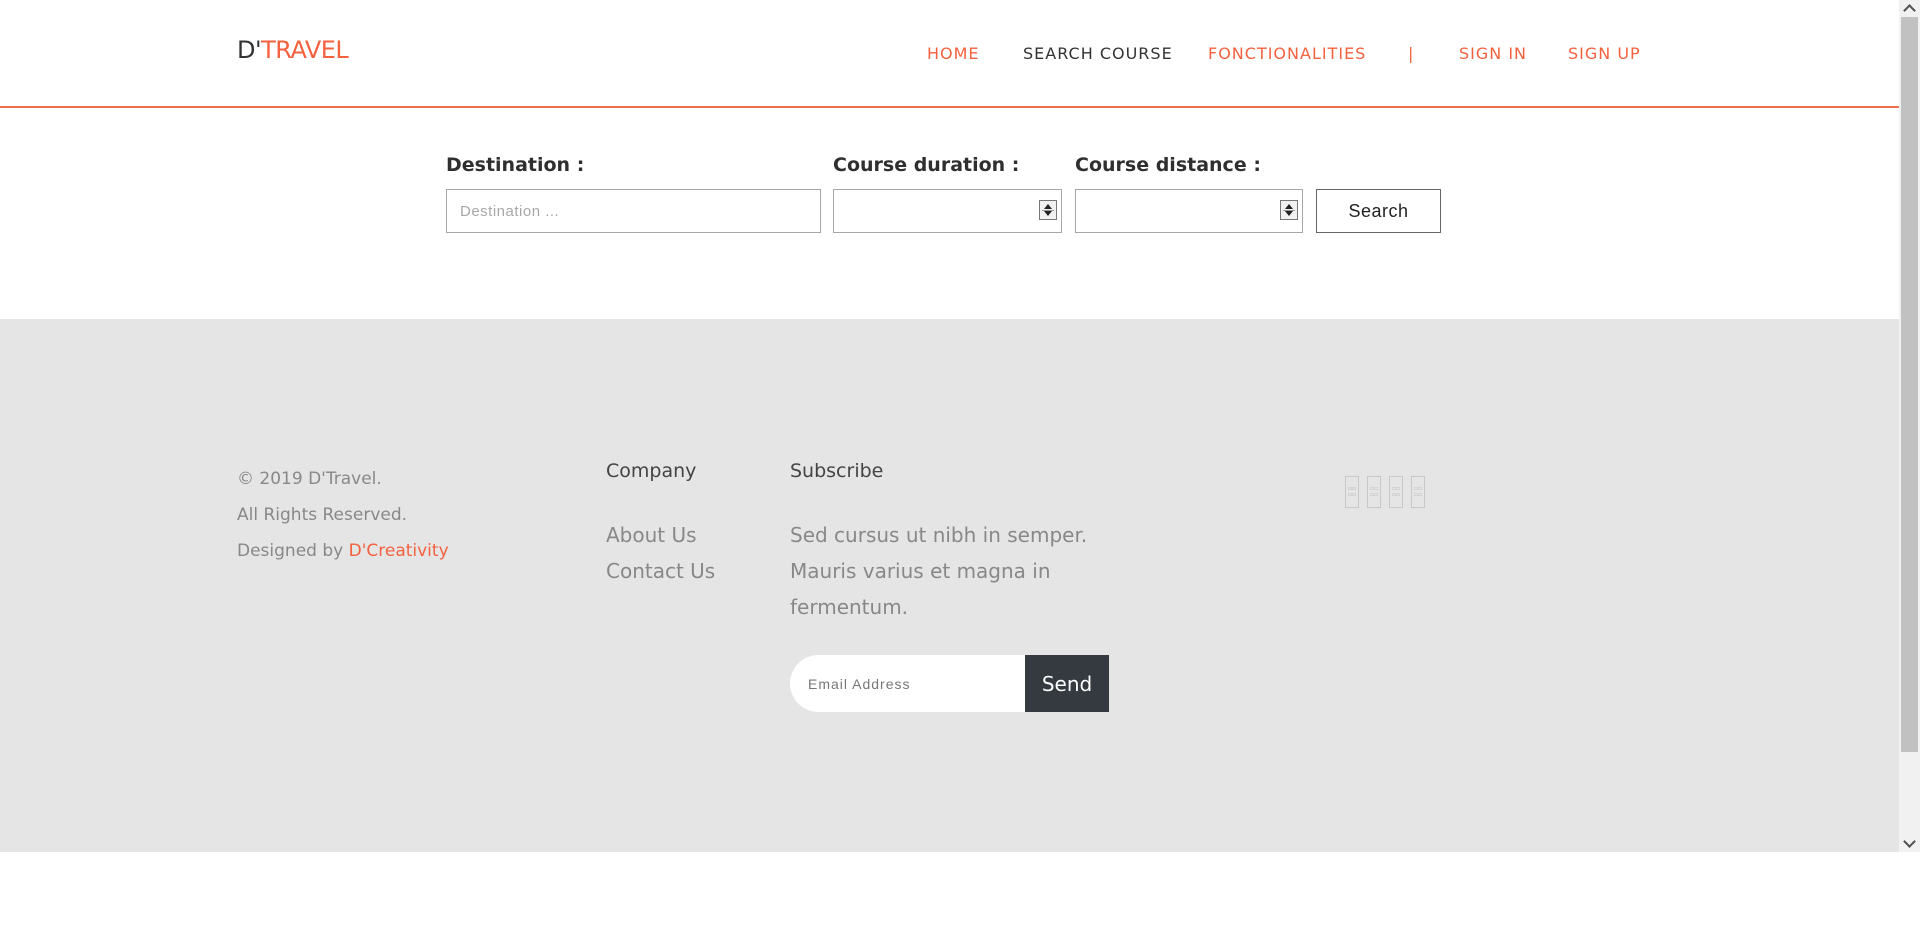 The width and height of the screenshot is (1920, 937). What do you see at coordinates (651, 471) in the screenshot?
I see `company-heading: Company` at bounding box center [651, 471].